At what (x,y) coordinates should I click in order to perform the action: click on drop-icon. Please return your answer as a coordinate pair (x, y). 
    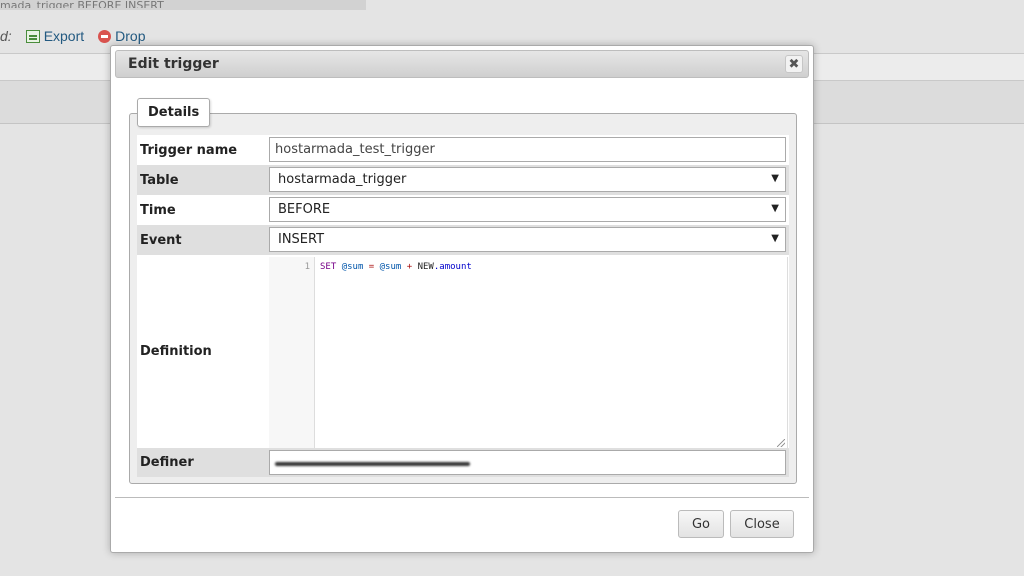
    Looking at the image, I should click on (105, 36).